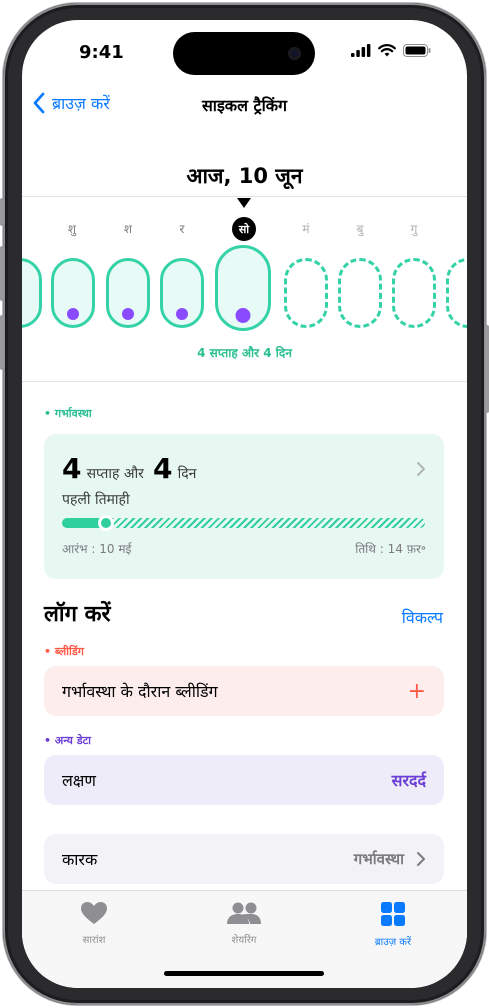  I want to click on wifi-icon, so click(387, 50).